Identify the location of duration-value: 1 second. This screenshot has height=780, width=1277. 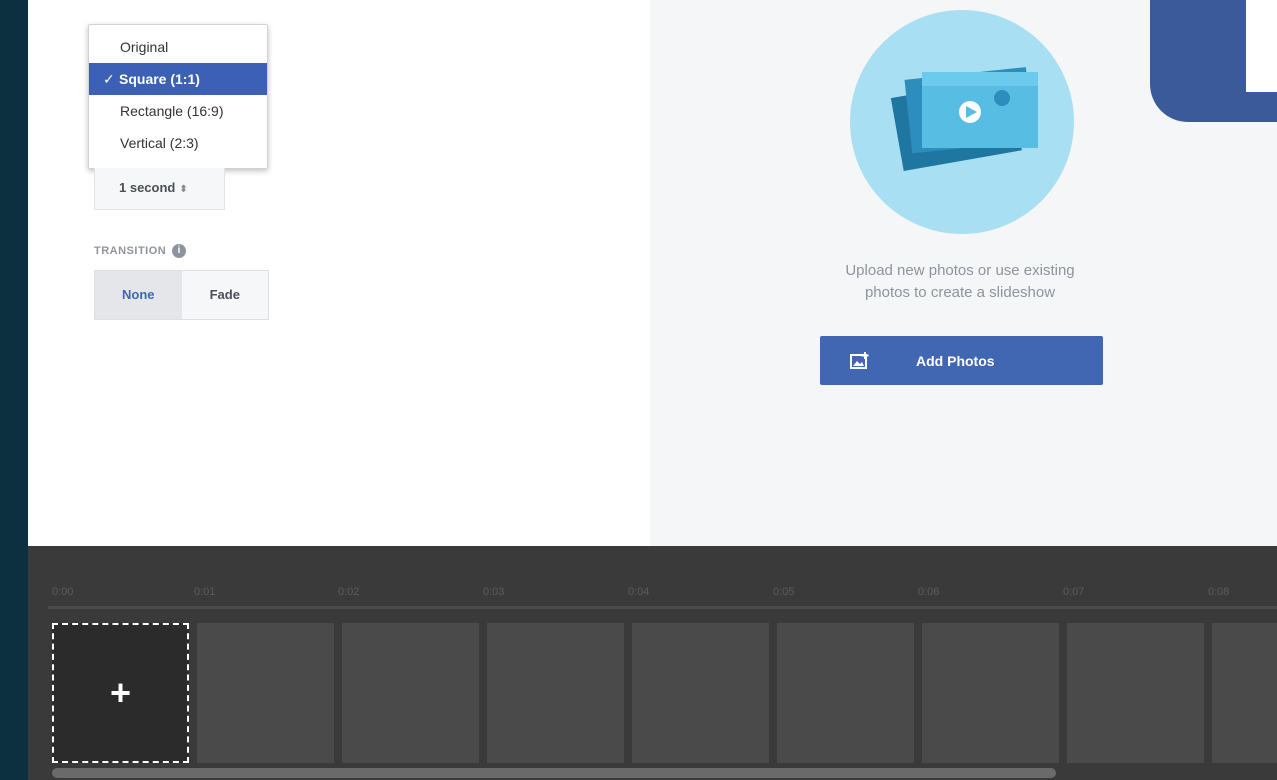
(147, 187).